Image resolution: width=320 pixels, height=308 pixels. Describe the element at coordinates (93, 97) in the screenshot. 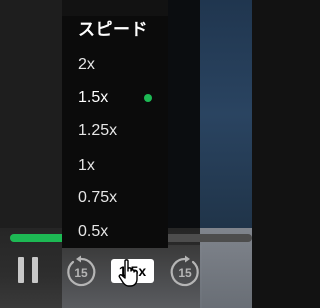

I see `speed-option-label: 1.5x` at that location.